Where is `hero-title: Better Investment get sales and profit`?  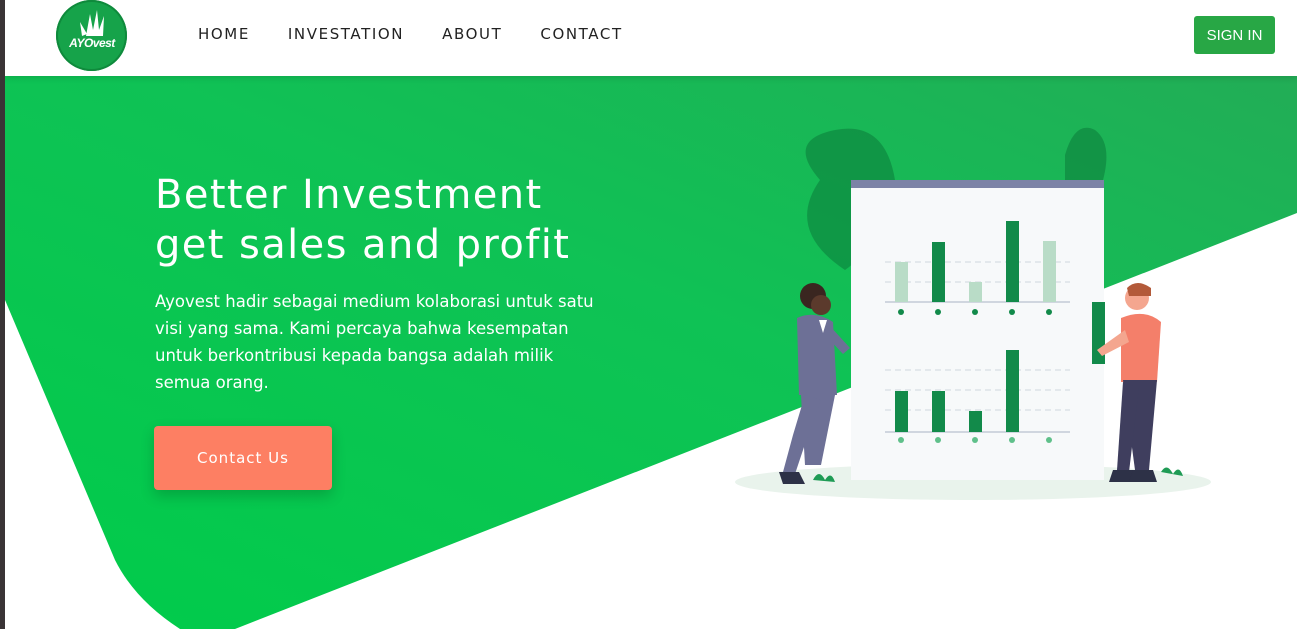
hero-title: Better Investment get sales and profit is located at coordinates (415, 220).